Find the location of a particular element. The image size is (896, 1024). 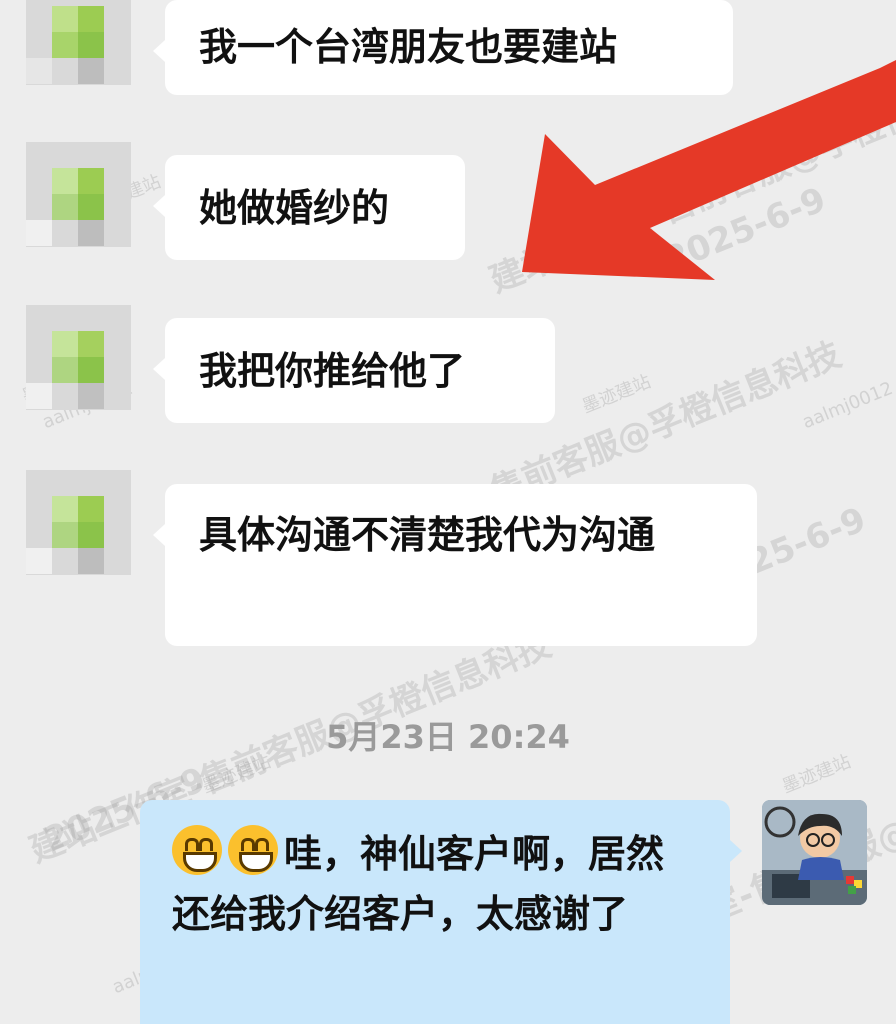

message-text: 我把你推给他了 is located at coordinates (332, 371).